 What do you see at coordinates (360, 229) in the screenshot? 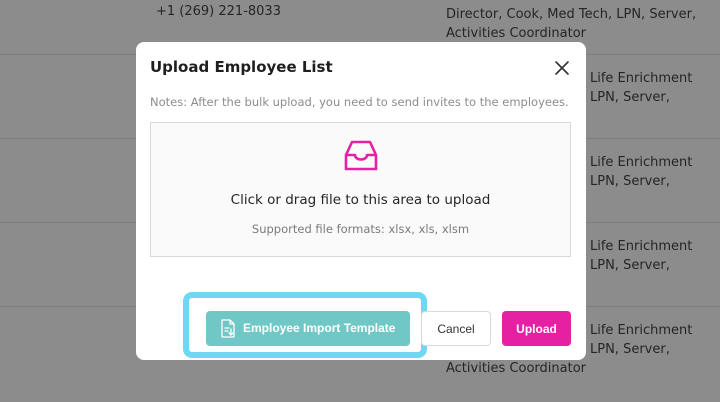
I see `dropzone-hint: Supported file formats: xlsx, xls, xlsm` at bounding box center [360, 229].